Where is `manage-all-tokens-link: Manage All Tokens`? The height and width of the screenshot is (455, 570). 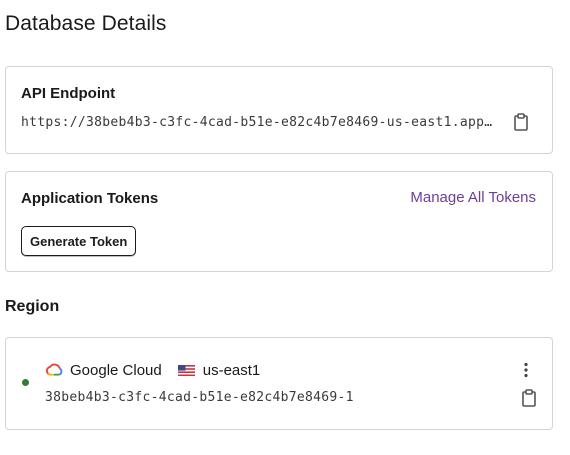 manage-all-tokens-link: Manage All Tokens is located at coordinates (473, 197).